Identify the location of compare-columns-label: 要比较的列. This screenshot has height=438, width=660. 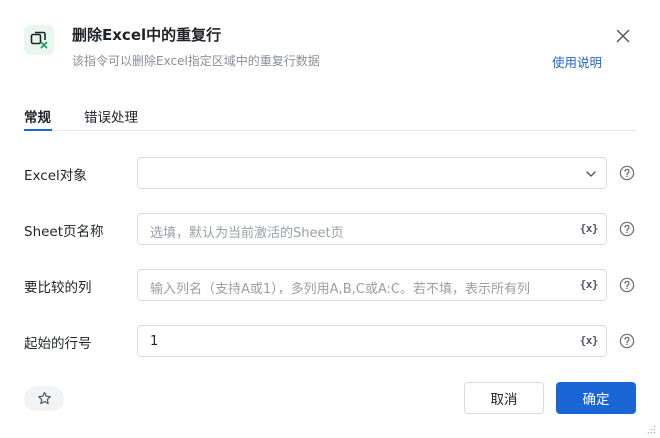
(58, 288).